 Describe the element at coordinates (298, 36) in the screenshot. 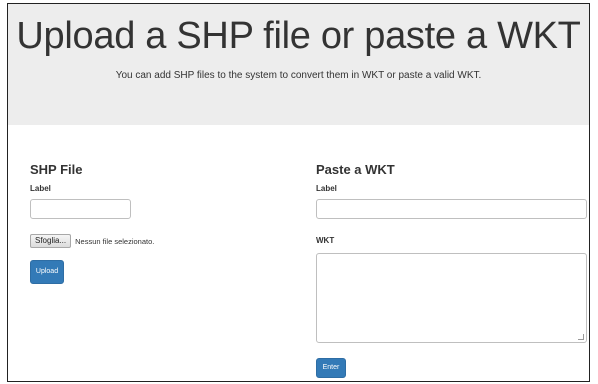

I see `page-title: Upload a SHP file or paste a WKT` at that location.